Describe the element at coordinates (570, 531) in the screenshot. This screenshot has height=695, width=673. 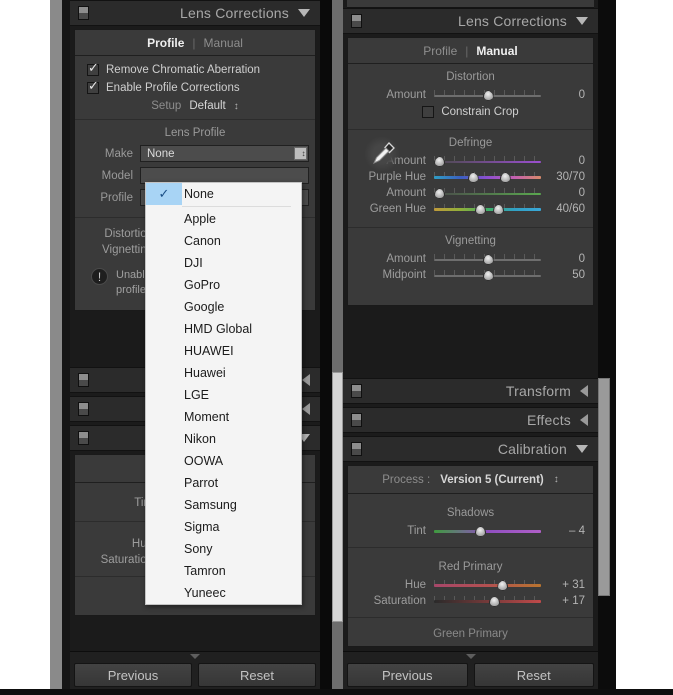
I see `right-shadows-tint-value: – 4` at that location.